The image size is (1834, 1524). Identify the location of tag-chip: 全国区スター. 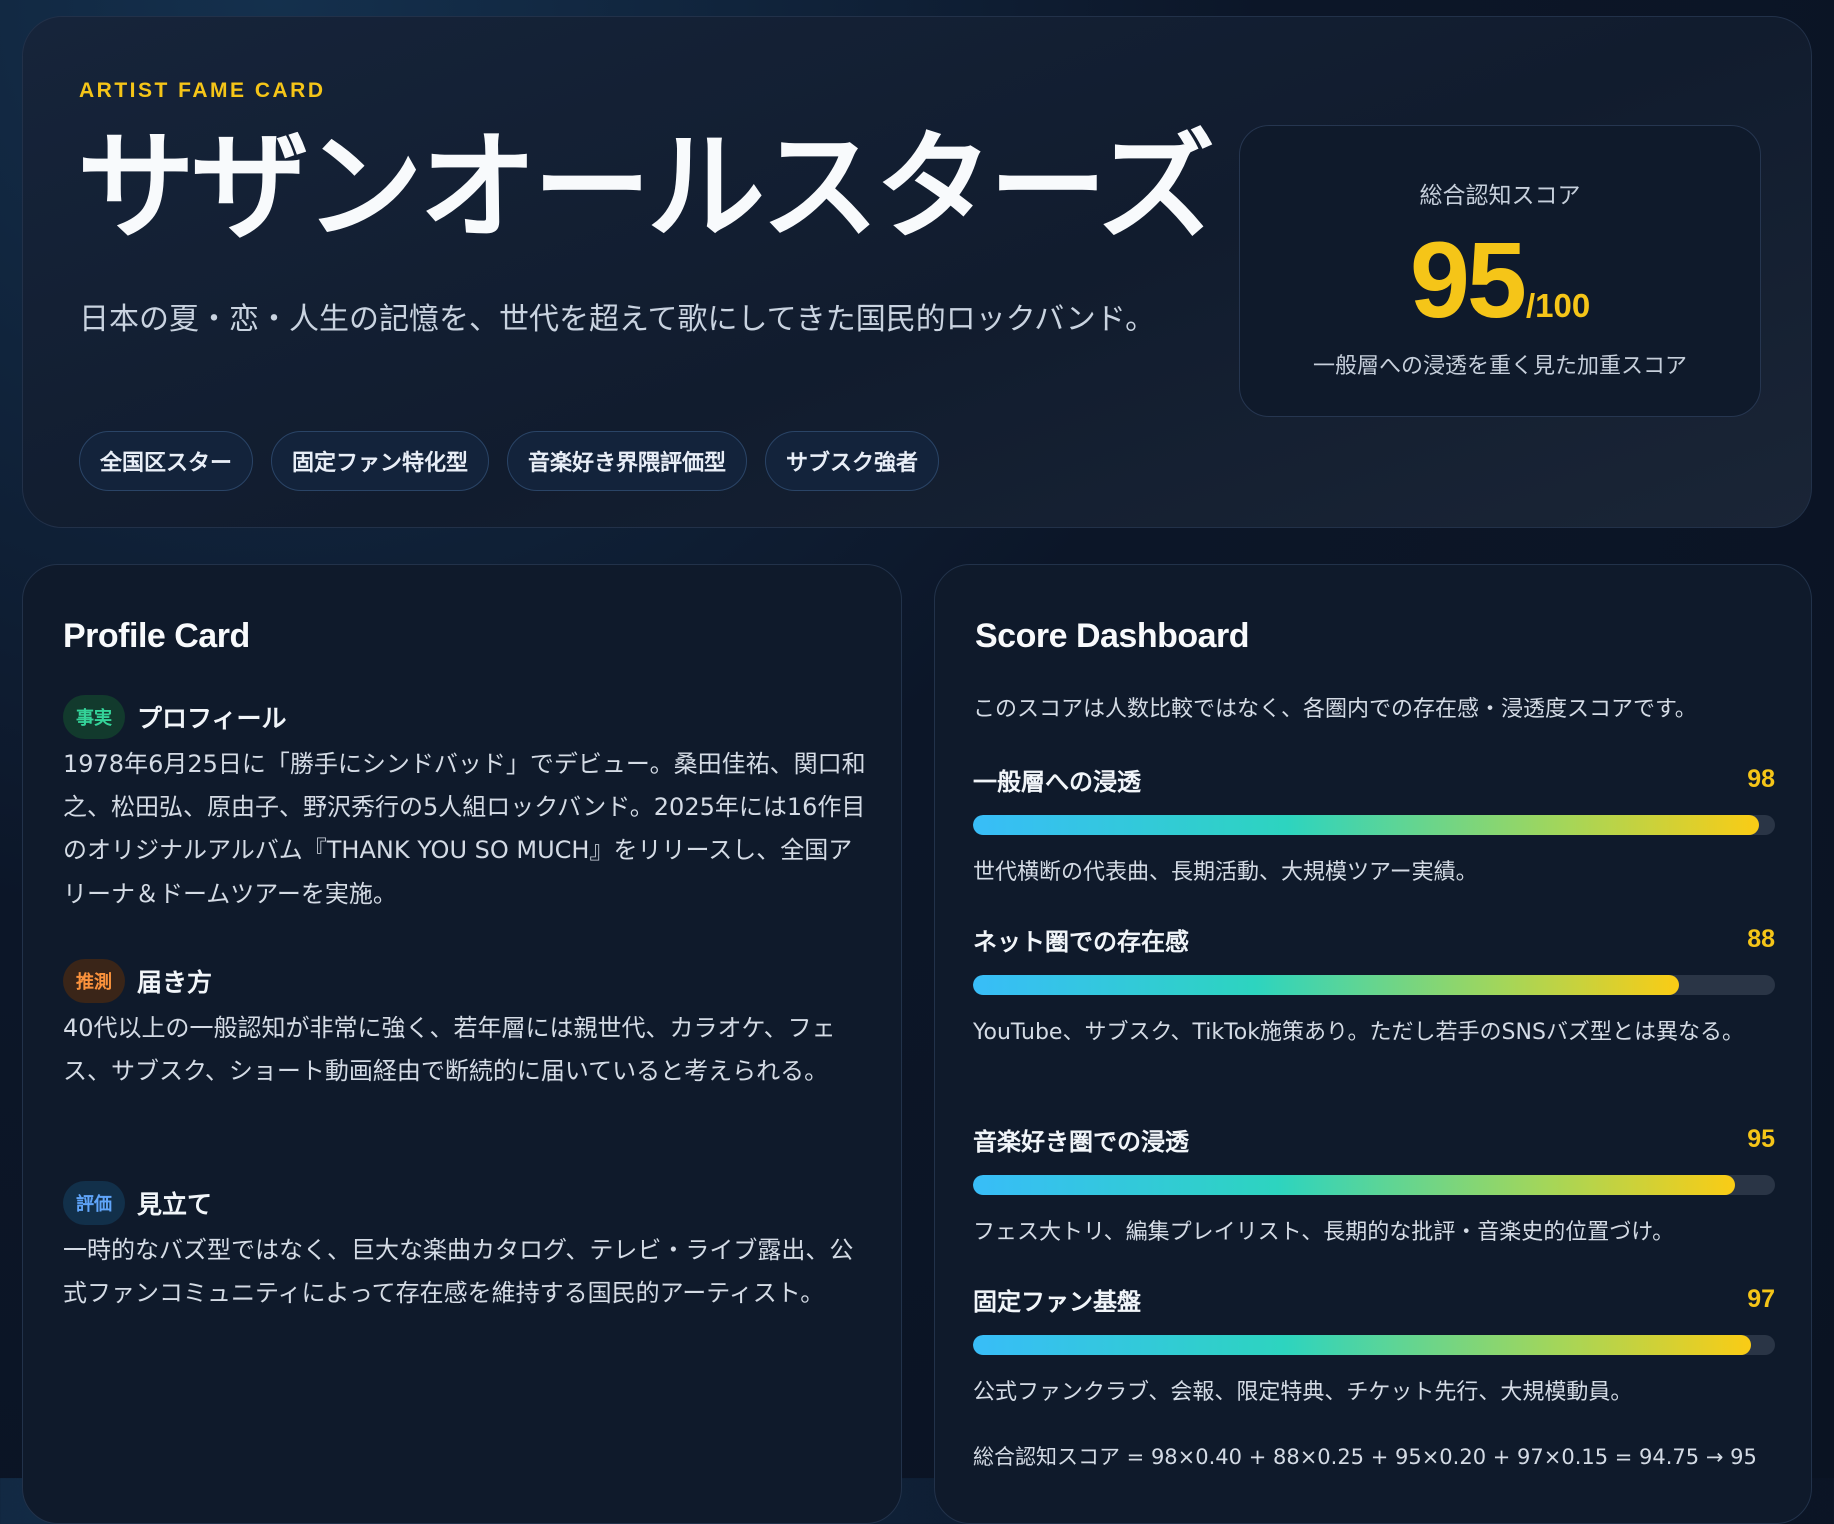
(166, 461).